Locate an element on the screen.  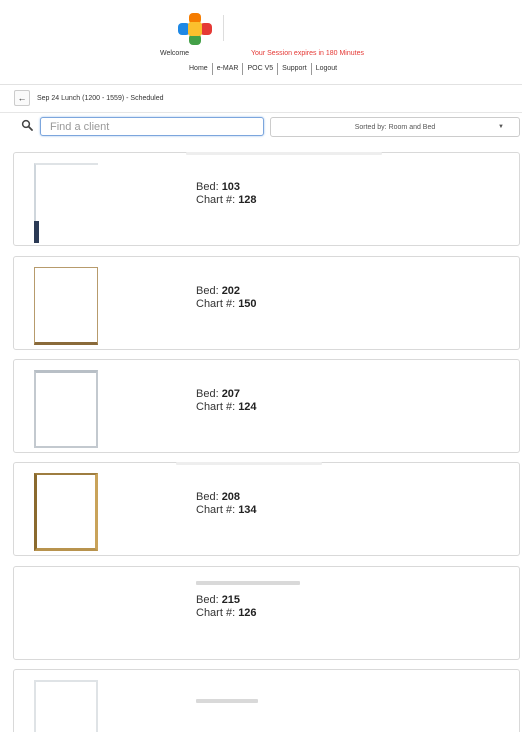
nav-support: Support is located at coordinates (294, 69).